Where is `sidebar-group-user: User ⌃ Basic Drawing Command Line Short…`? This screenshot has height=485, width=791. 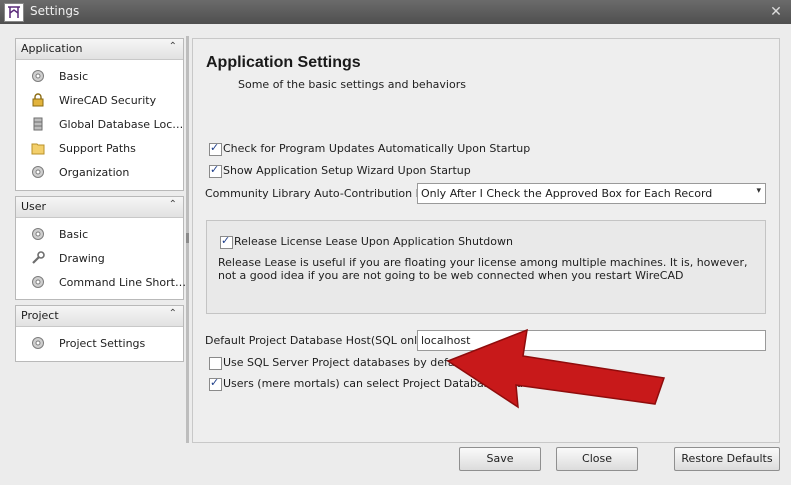 sidebar-group-user: User ⌃ Basic Drawing Command Line Short… is located at coordinates (100, 248).